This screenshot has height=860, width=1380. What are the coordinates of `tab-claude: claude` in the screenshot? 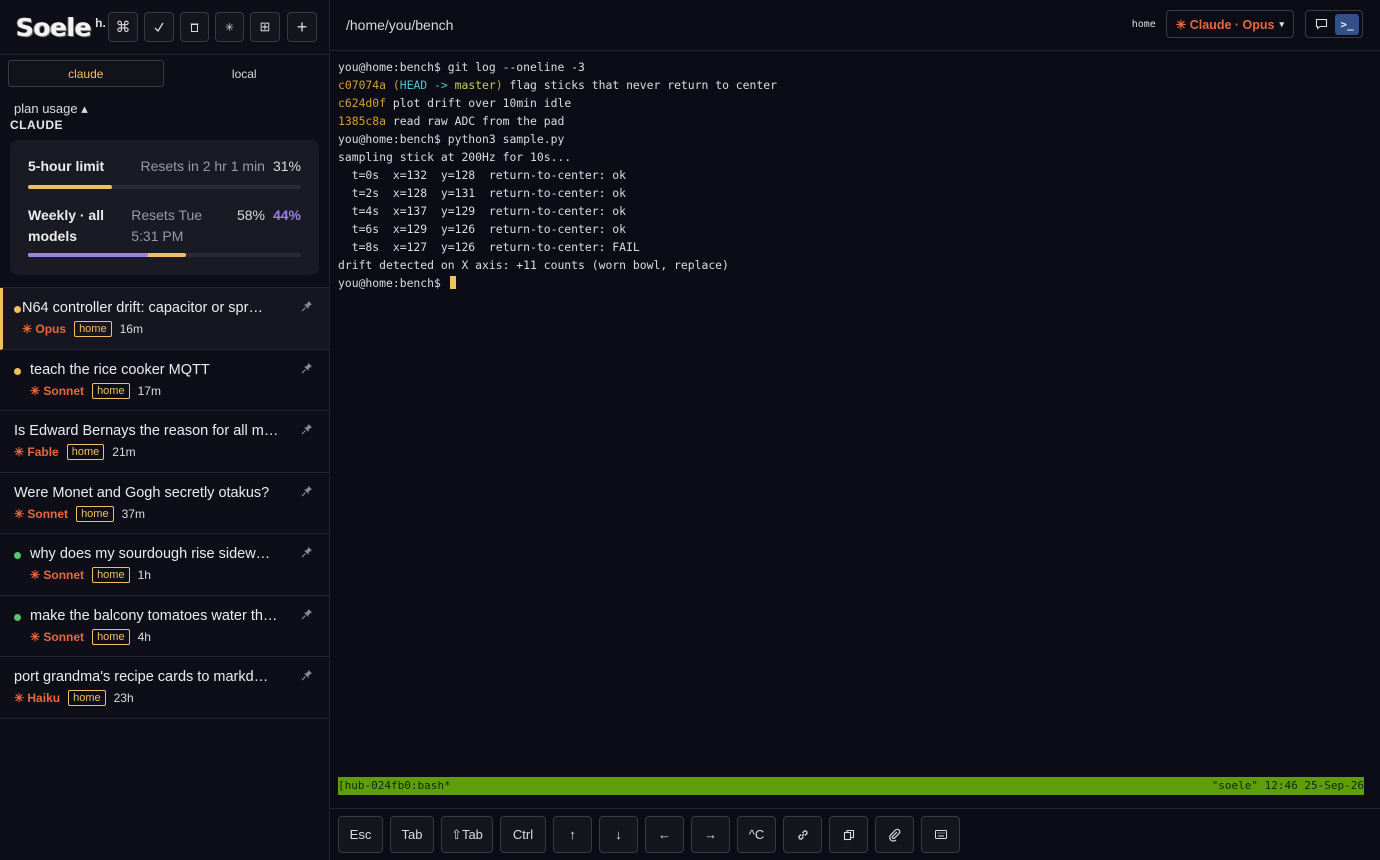 It's located at (86, 73).